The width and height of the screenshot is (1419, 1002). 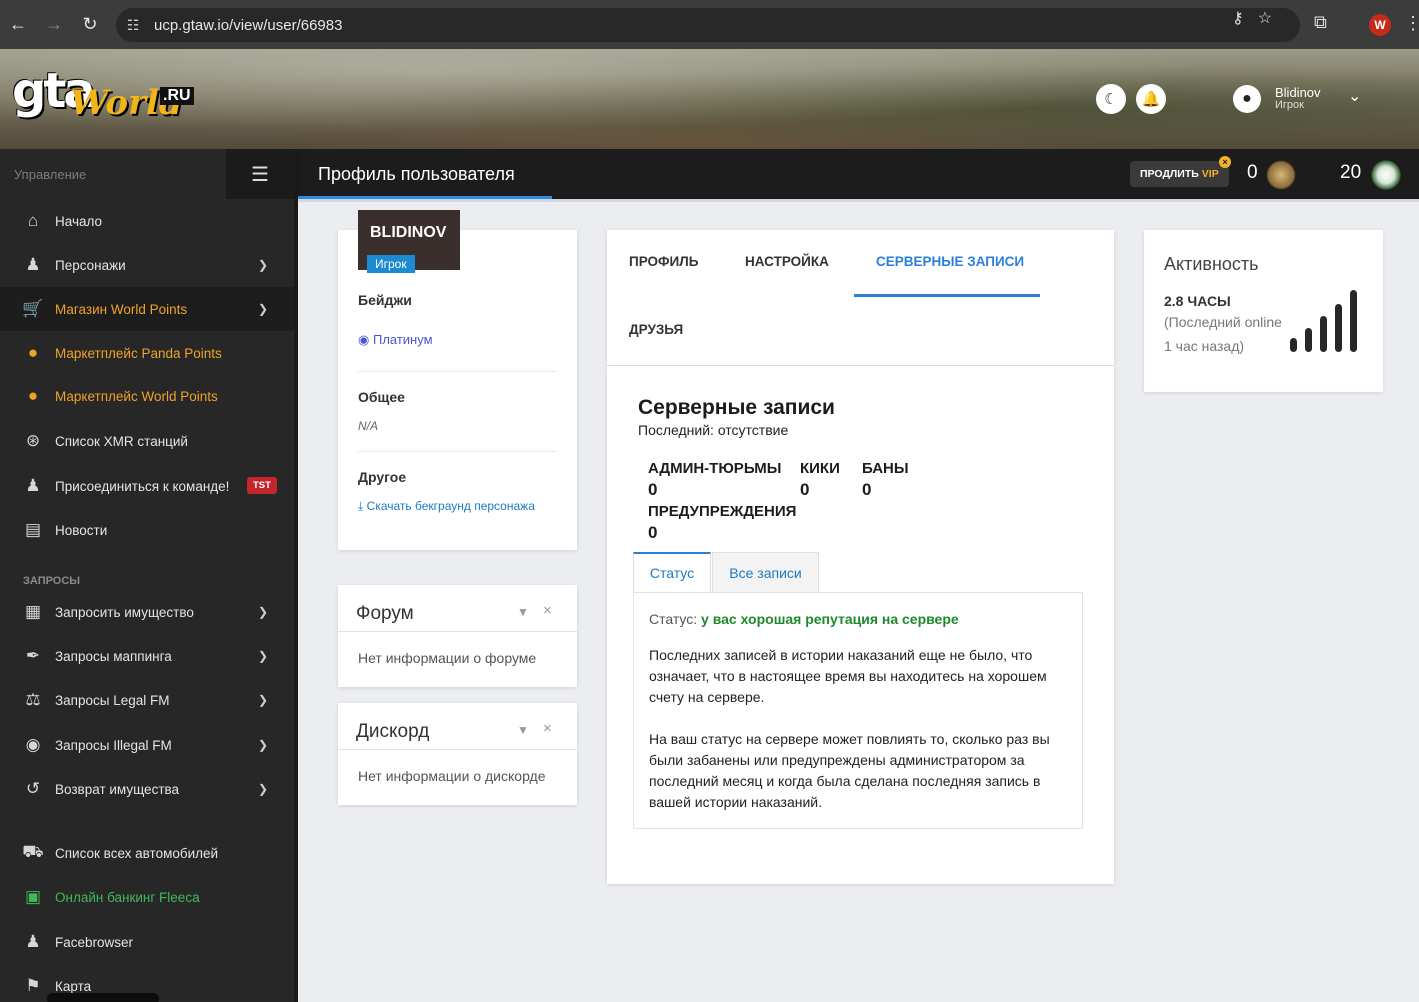 I want to click on sidebar-item-fleeca-banking: ▣ Онлайн банкинг Fleeca, so click(x=147, y=897).